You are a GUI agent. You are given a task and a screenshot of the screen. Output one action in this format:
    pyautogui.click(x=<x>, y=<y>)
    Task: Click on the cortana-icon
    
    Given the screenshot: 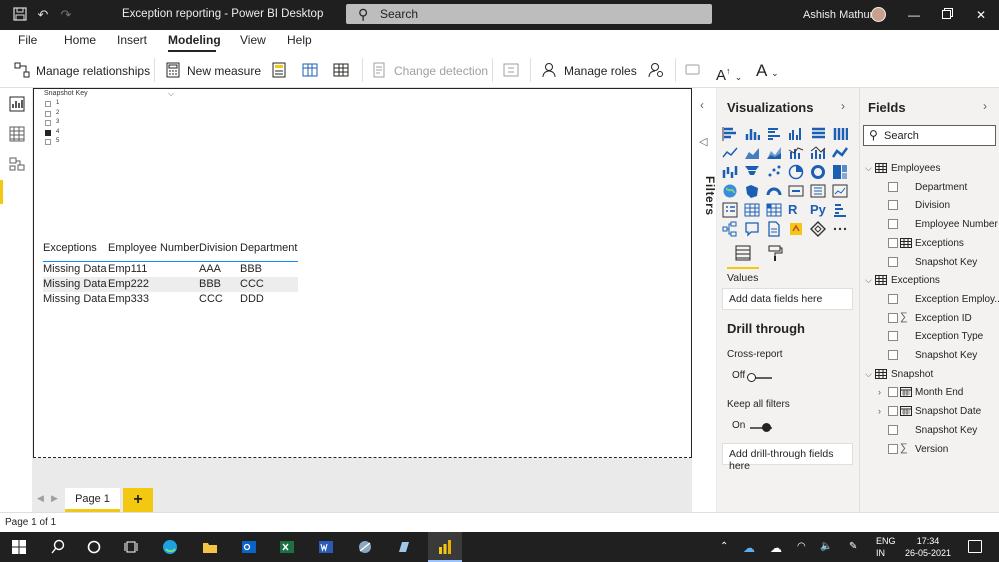 What is the action you would take?
    pyautogui.click(x=94, y=547)
    